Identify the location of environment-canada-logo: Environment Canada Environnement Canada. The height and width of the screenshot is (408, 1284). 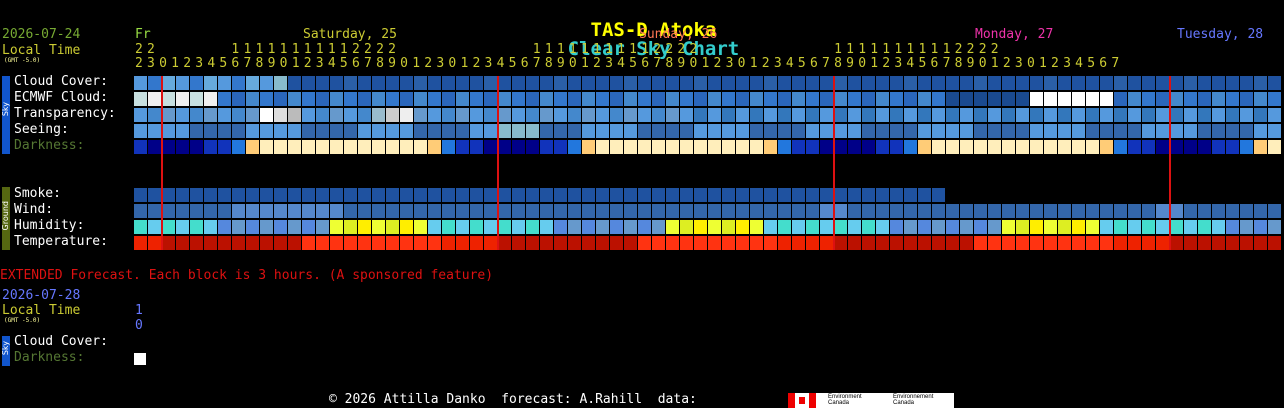
(871, 400).